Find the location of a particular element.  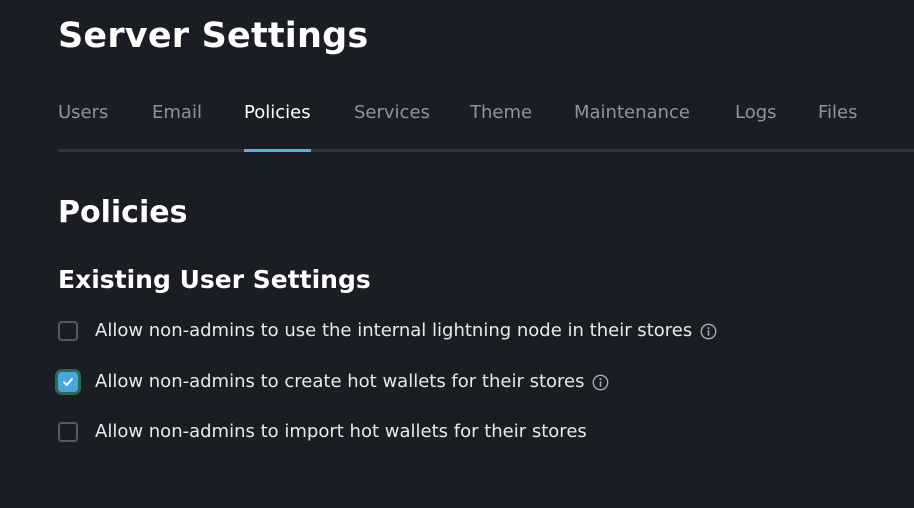

tab-services: Services is located at coordinates (392, 122).